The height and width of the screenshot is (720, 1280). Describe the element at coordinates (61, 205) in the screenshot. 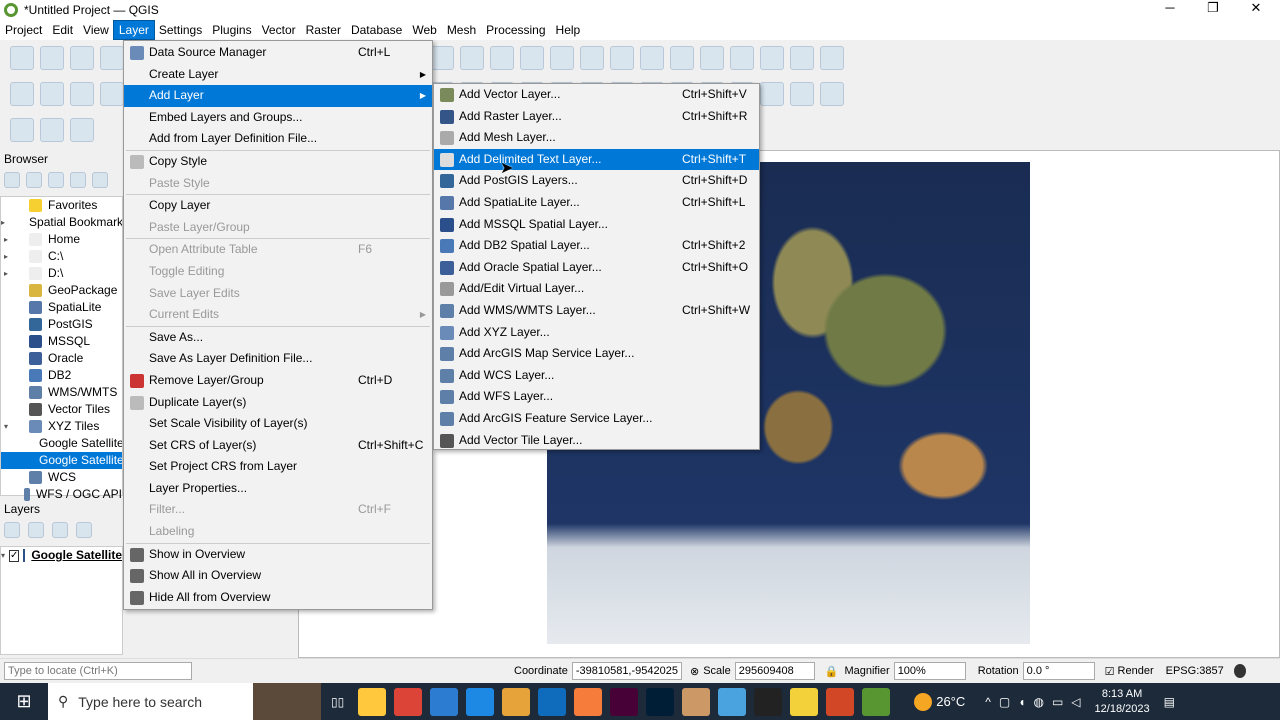

I see `browser-item: Favorites` at that location.